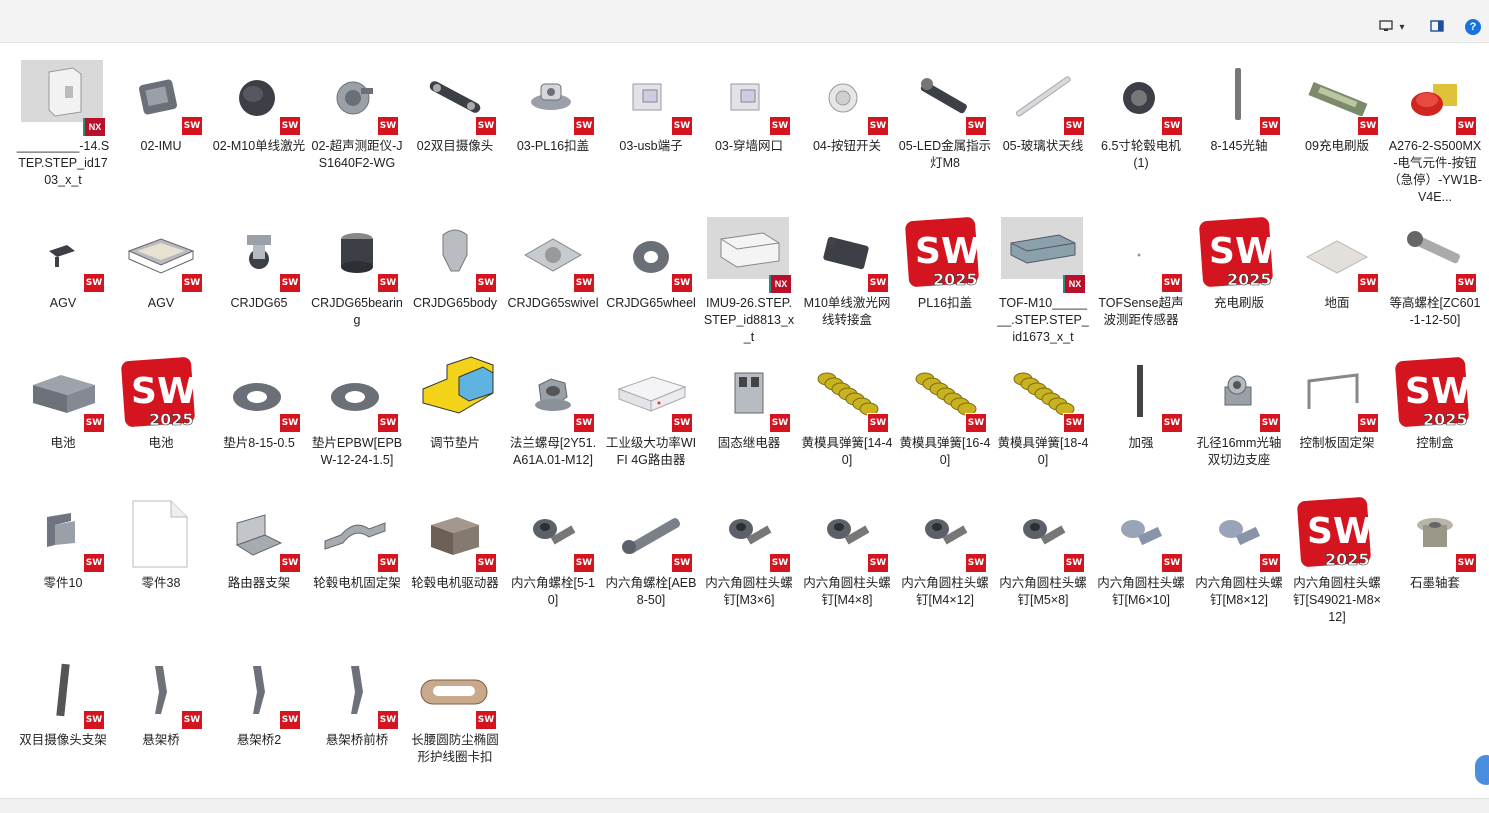 The height and width of the screenshot is (813, 1489). What do you see at coordinates (749, 320) in the screenshot?
I see `file-name: IMU9-26.STEP.STEP_id8813_x_t` at bounding box center [749, 320].